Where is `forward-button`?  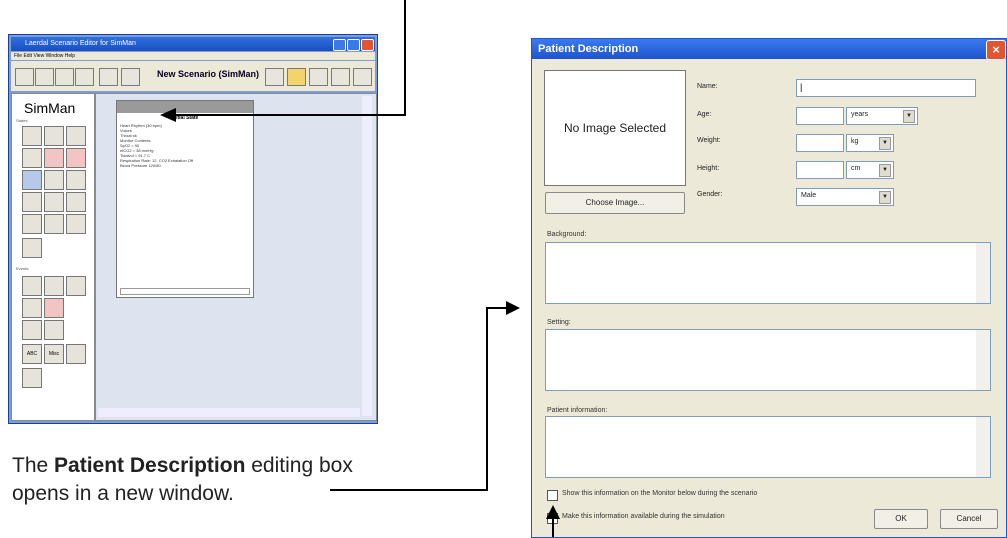 forward-button is located at coordinates (130, 77).